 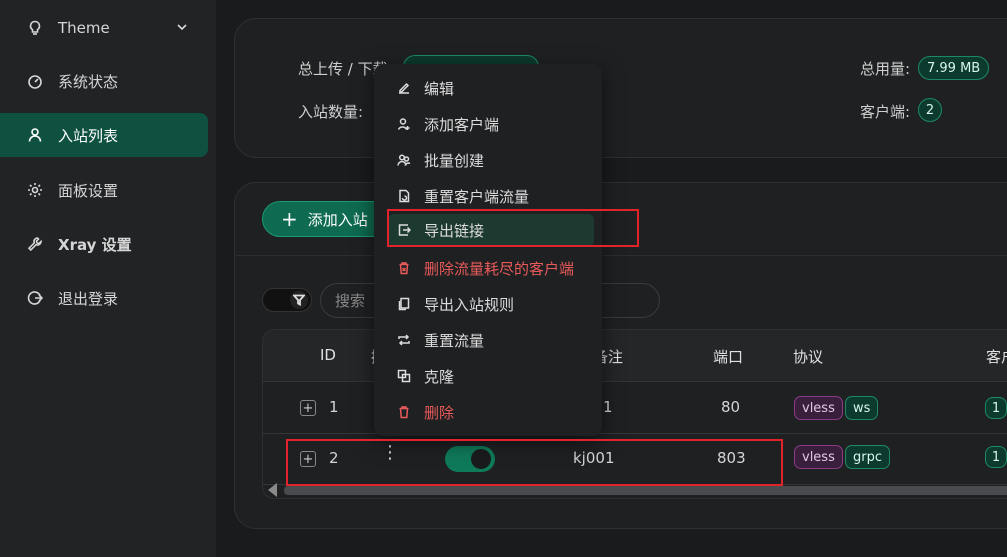 What do you see at coordinates (35, 81) in the screenshot?
I see `dashboard-icon` at bounding box center [35, 81].